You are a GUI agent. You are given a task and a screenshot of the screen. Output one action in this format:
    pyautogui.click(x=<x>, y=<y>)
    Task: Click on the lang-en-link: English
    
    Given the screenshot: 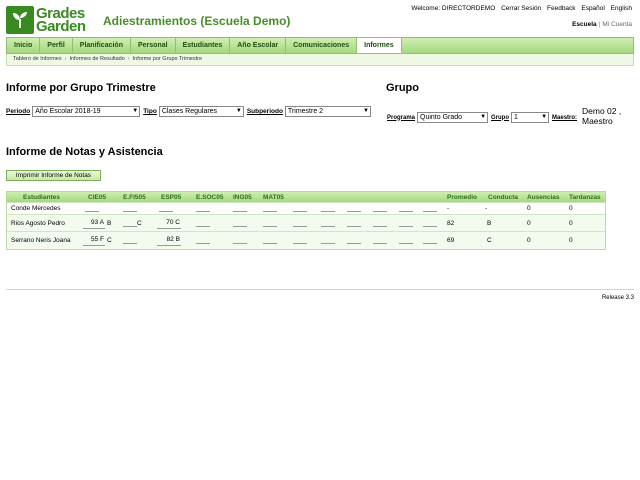 What is the action you would take?
    pyautogui.click(x=621, y=8)
    